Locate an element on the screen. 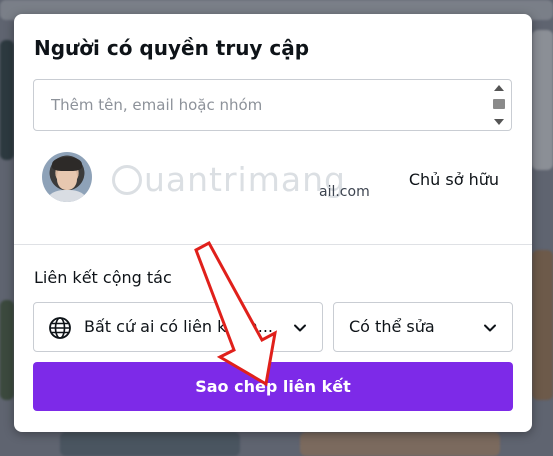  scroll-thumb is located at coordinates (499, 104).